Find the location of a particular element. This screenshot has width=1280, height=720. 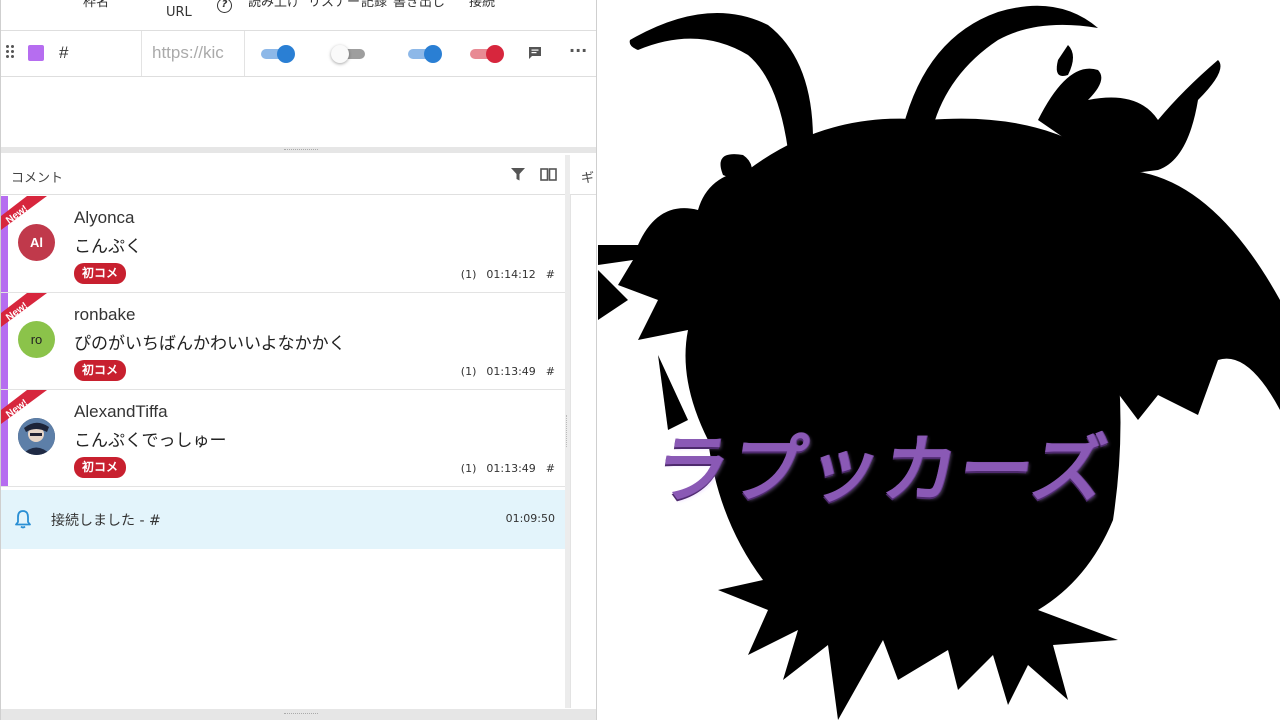

frame-color-swatch is located at coordinates (36, 53).